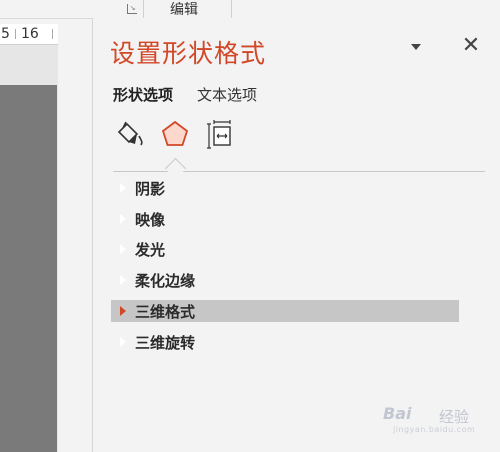 The image size is (500, 452). I want to click on watermark-url: jingyan.baidu.com, so click(434, 429).